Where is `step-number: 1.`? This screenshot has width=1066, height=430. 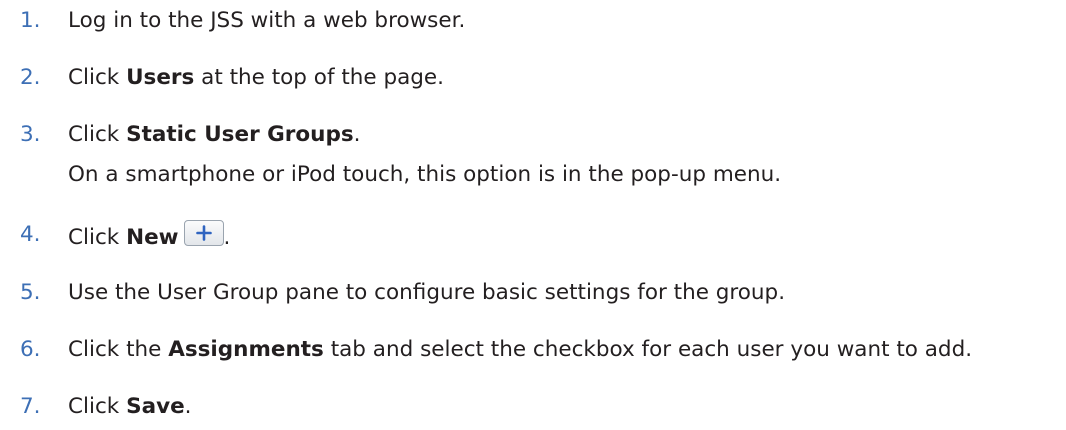
step-number: 1. is located at coordinates (30, 20).